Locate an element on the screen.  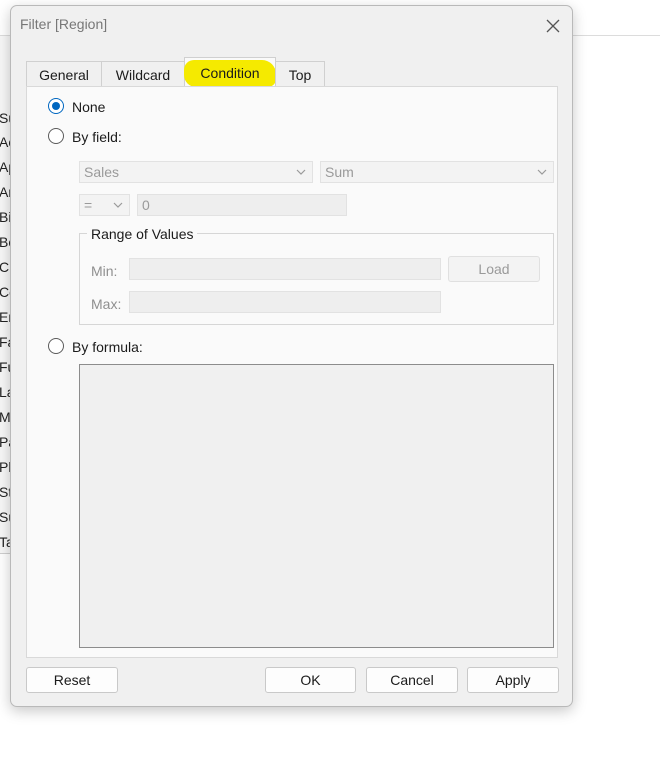
tab-top: Top is located at coordinates (300, 74).